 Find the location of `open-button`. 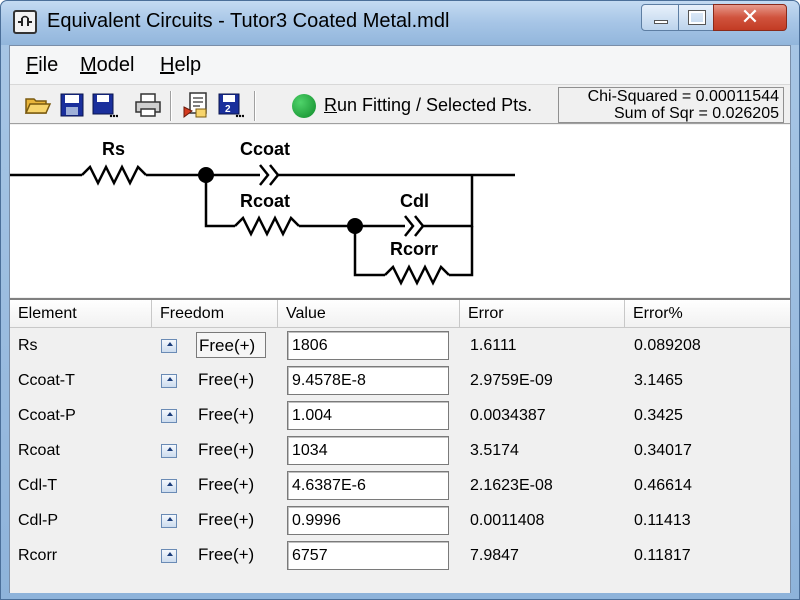

open-button is located at coordinates (38, 105).